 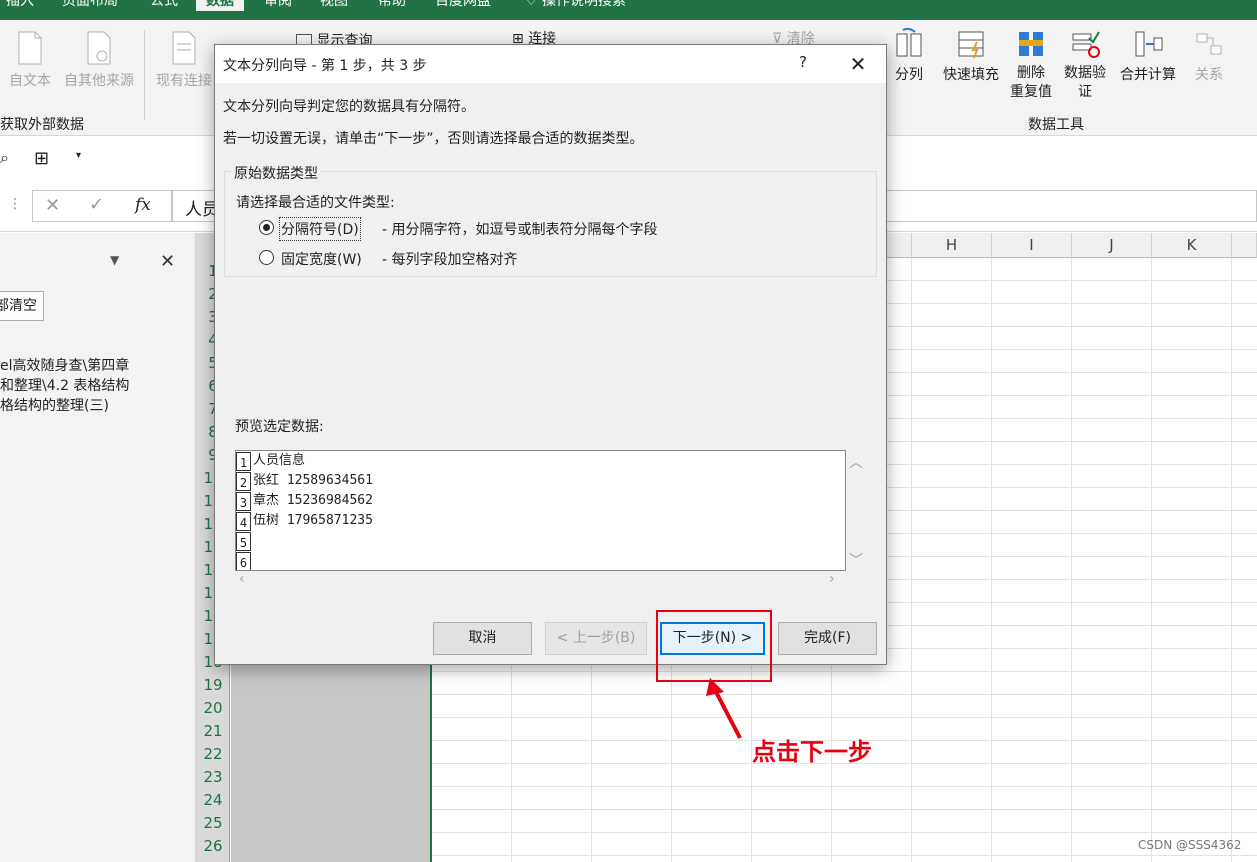 I want to click on split-columns-icon, so click(x=909, y=42).